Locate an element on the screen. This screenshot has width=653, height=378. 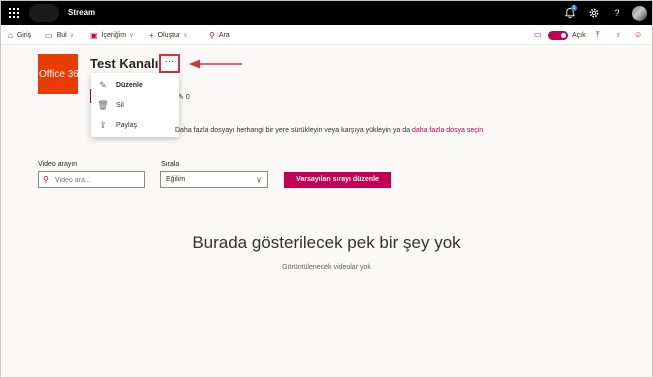
app-name: Stream is located at coordinates (81, 12).